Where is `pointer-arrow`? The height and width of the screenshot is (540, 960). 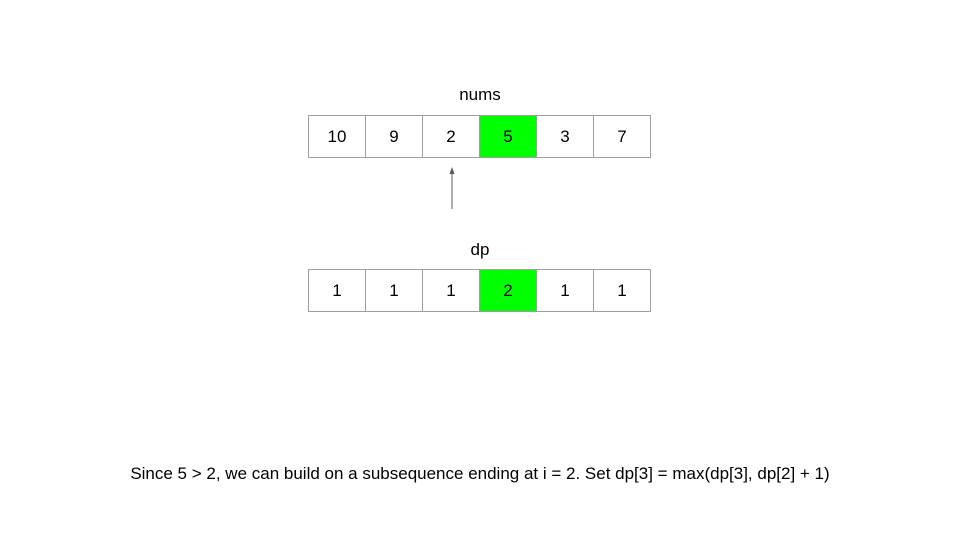 pointer-arrow is located at coordinates (452, 188).